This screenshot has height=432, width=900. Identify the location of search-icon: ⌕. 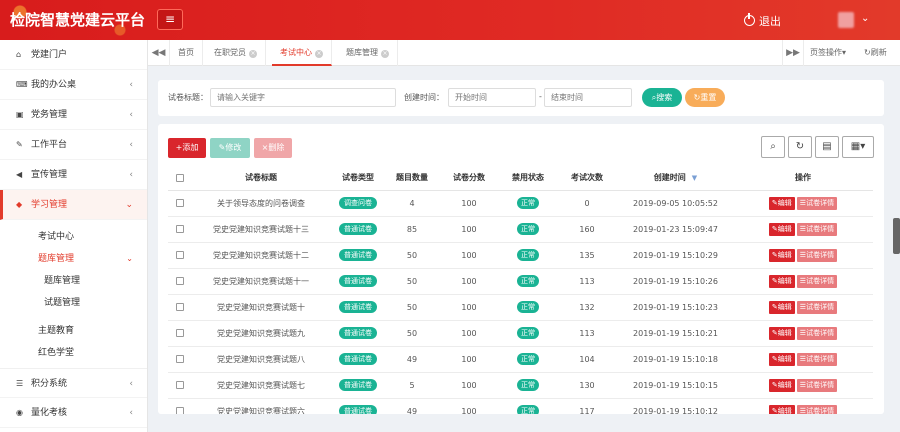
(773, 146).